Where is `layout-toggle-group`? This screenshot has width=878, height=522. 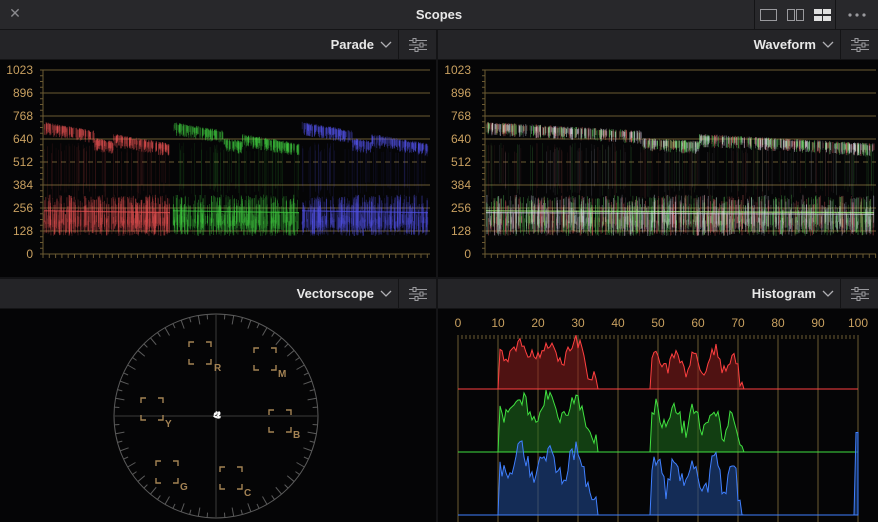
layout-toggle-group is located at coordinates (795, 14).